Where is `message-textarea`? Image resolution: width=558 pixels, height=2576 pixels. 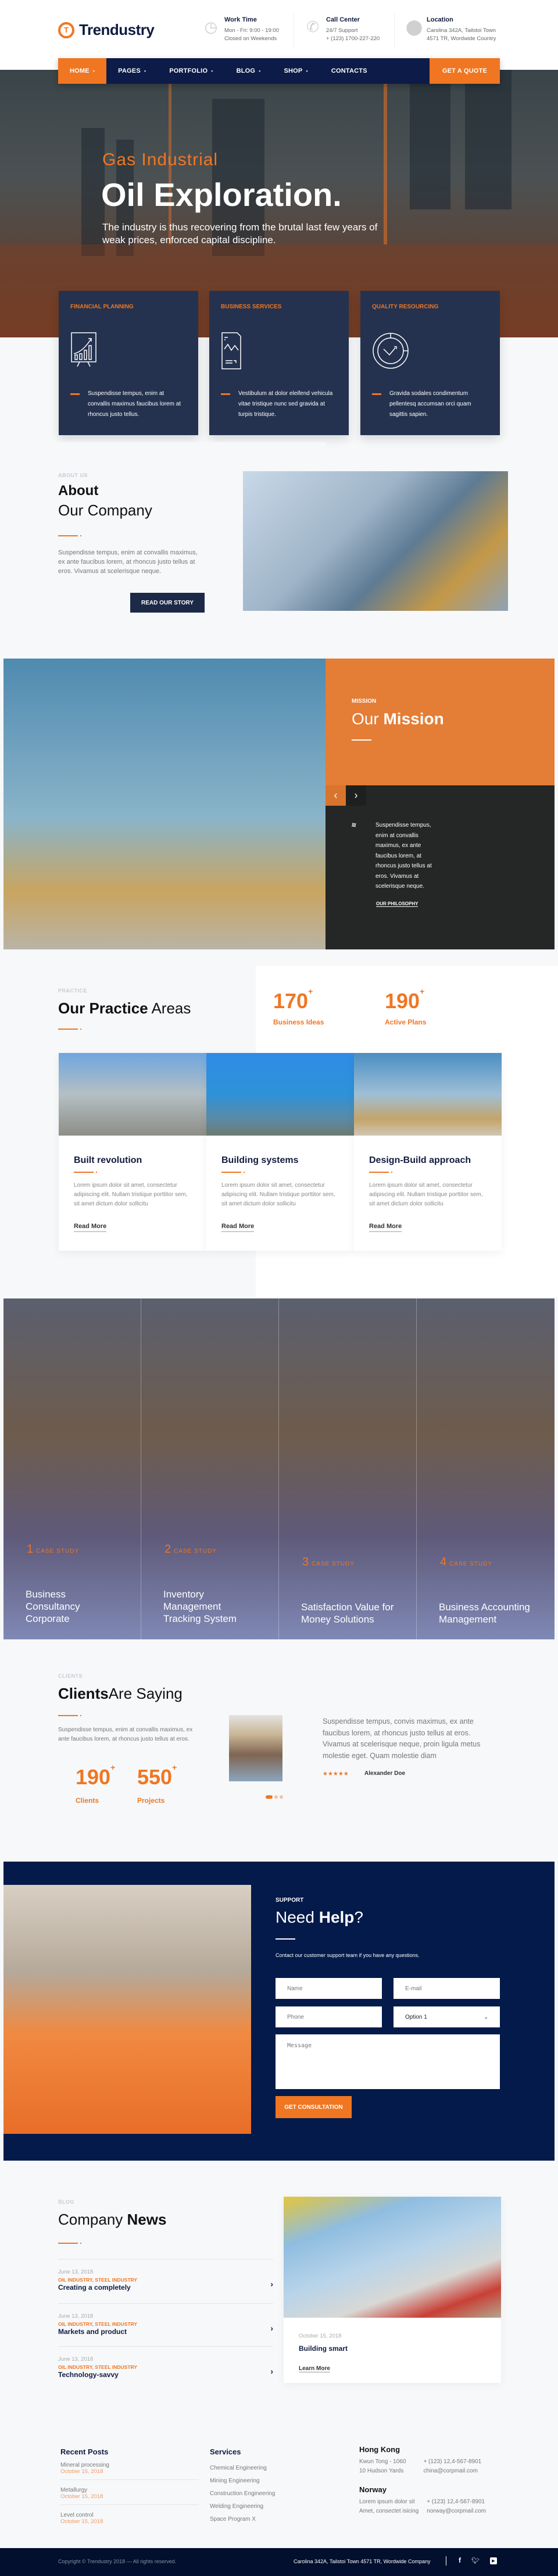
message-textarea is located at coordinates (388, 2061).